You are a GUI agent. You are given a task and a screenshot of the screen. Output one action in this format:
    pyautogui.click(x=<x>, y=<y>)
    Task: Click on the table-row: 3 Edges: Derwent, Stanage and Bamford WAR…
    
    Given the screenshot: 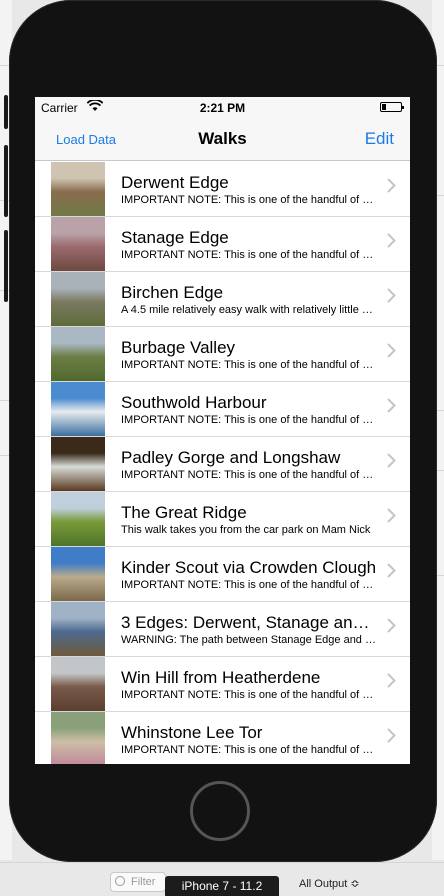 What is the action you would take?
    pyautogui.click(x=222, y=629)
    